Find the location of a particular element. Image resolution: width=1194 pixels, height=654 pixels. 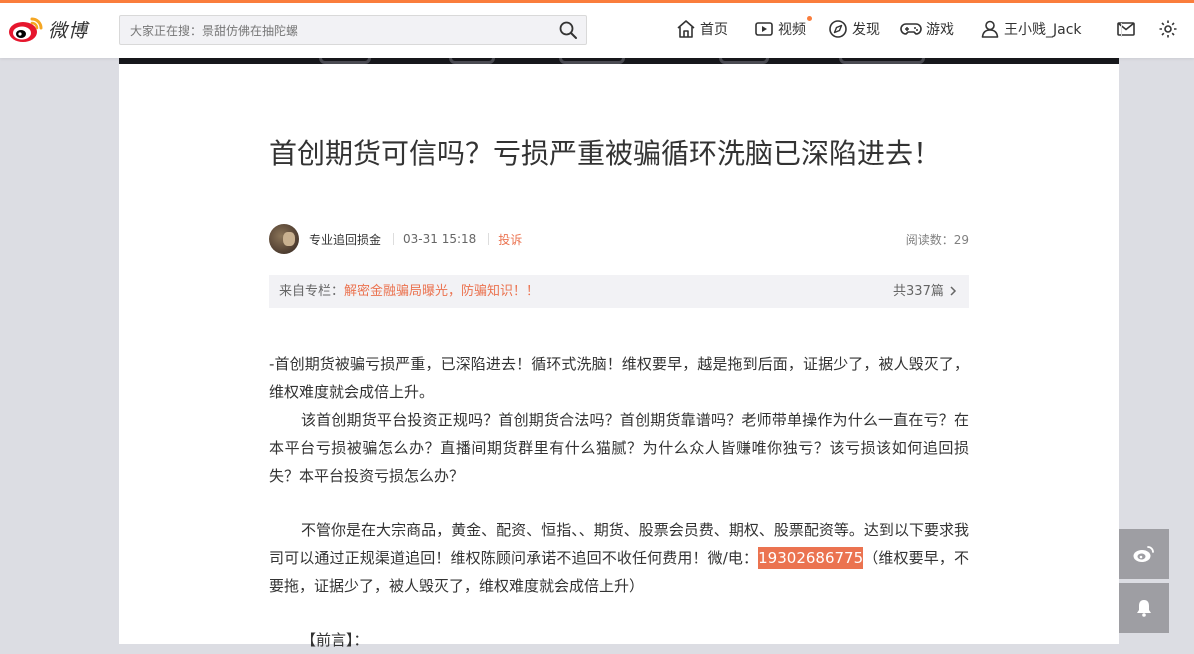

nav-home: 首页 is located at coordinates (702, 29).